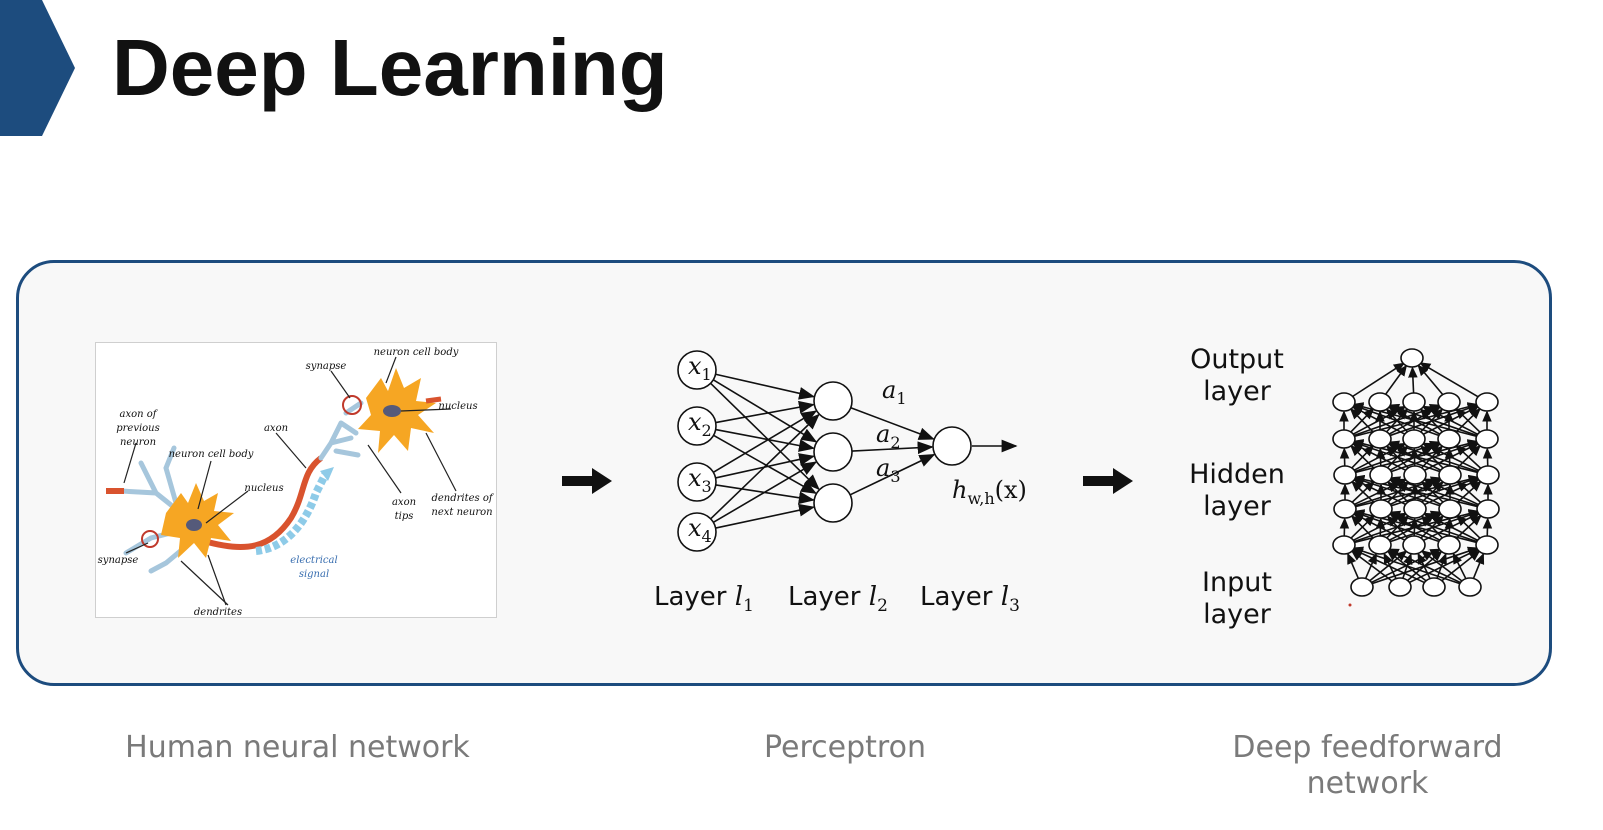  Describe the element at coordinates (1367, 765) in the screenshot. I see `caption-deep-feedforward: Deep feedforward network` at that location.